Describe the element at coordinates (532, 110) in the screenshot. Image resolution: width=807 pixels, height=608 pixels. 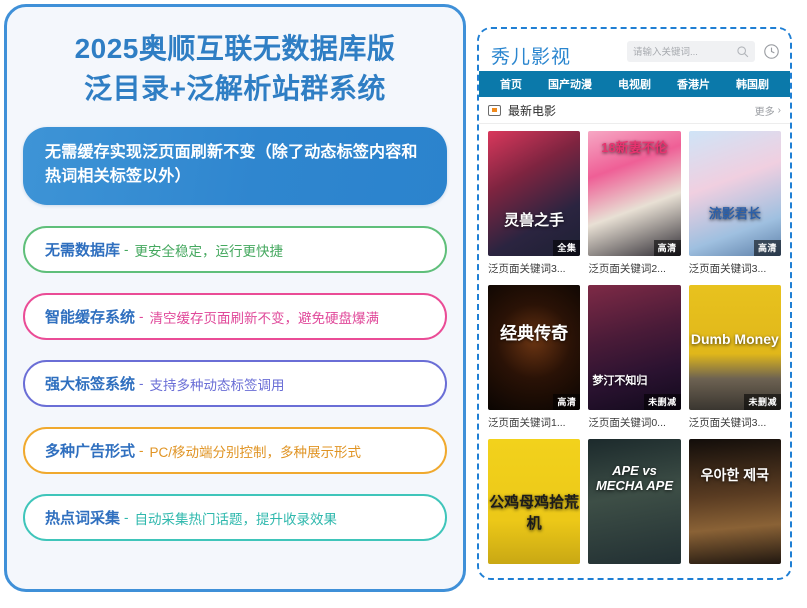
I see `section-title: 最新电影` at that location.